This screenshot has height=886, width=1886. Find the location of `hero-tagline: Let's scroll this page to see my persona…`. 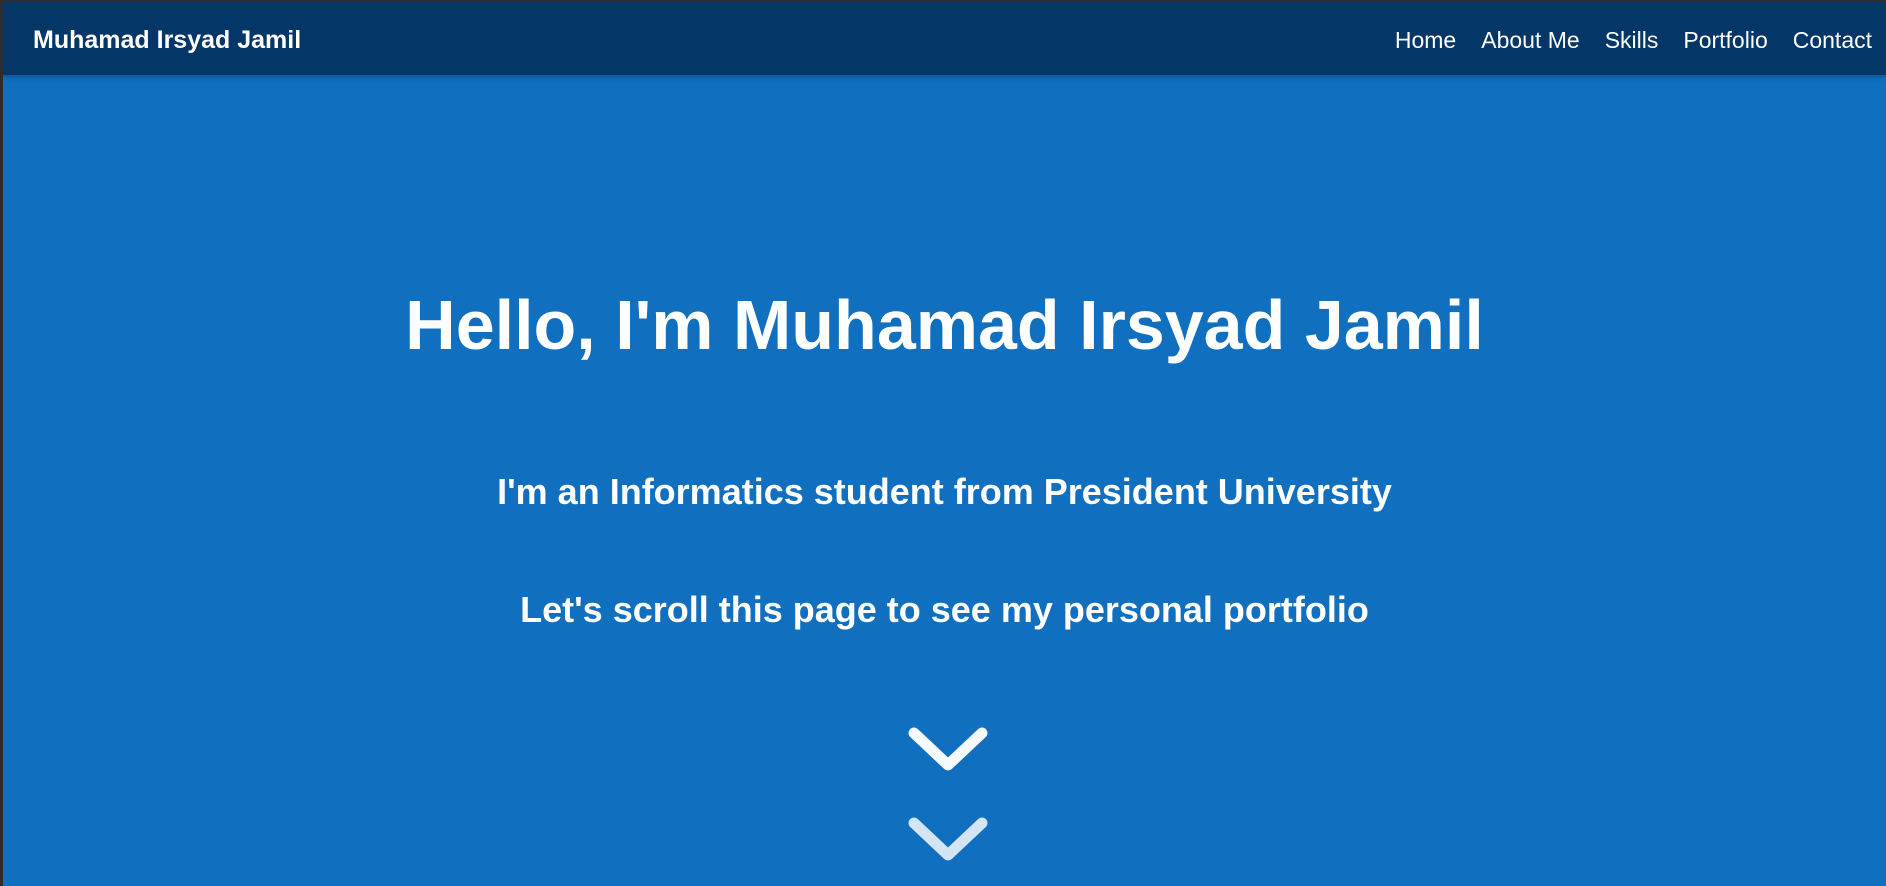

hero-tagline: Let's scroll this page to see my persona… is located at coordinates (944, 609).